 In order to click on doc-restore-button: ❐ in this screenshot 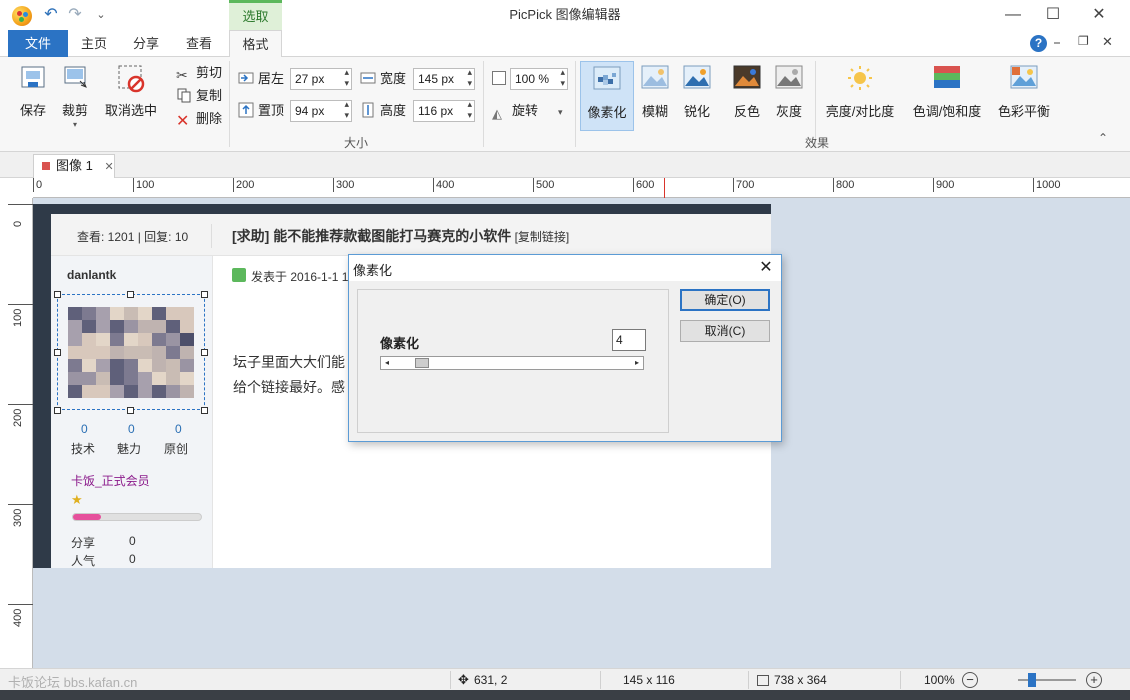, I will do `click(1083, 41)`.